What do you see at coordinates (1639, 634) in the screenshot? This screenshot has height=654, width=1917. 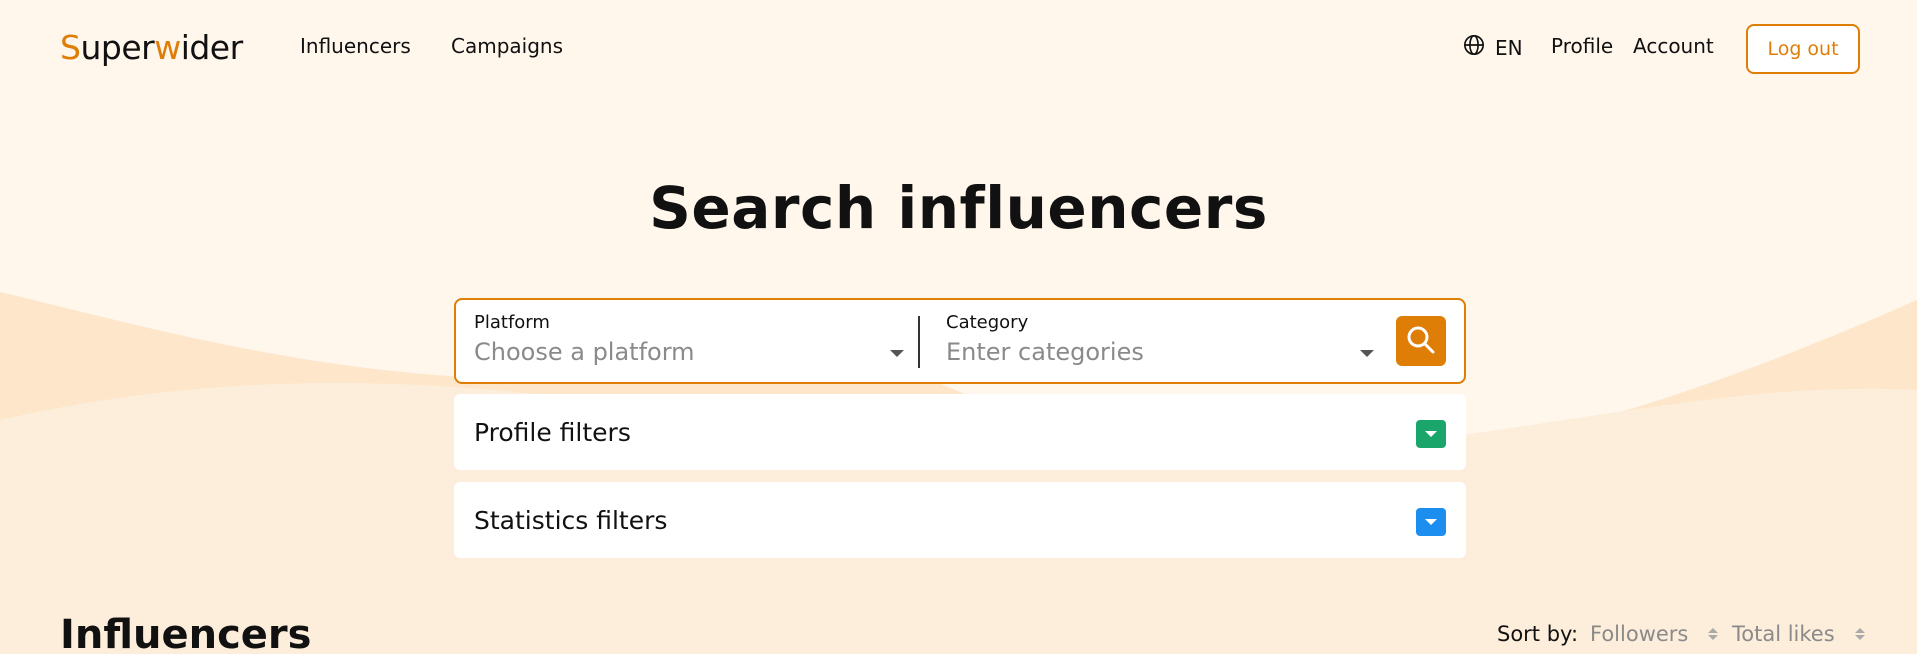 I see `sort-option-label: Followers` at bounding box center [1639, 634].